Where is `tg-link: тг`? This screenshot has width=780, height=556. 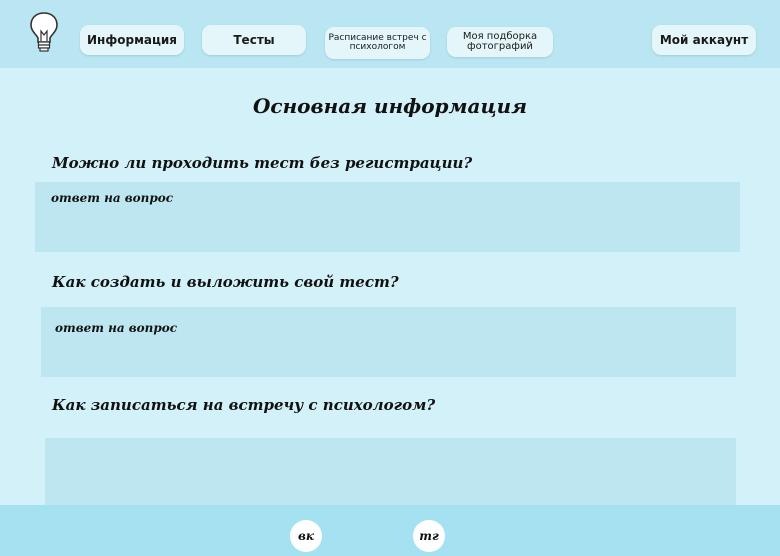 tg-link: тг is located at coordinates (429, 536).